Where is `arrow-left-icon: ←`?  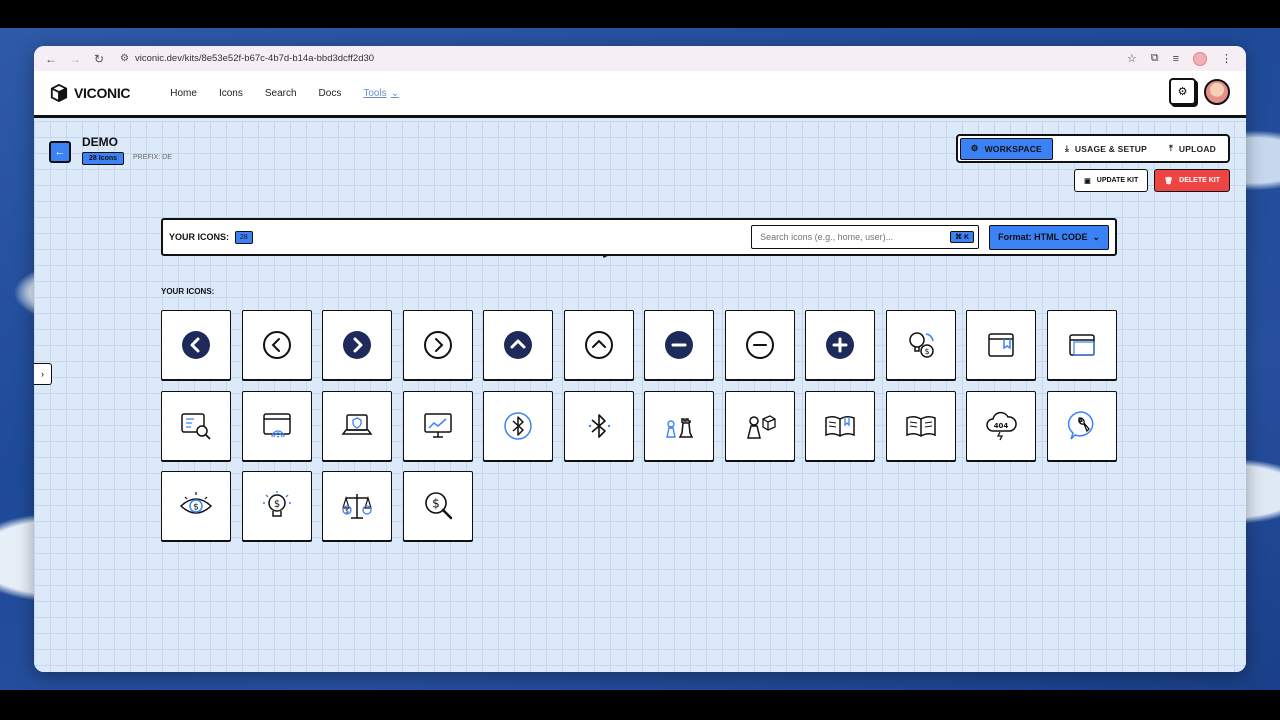
arrow-left-icon: ← is located at coordinates (60, 152).